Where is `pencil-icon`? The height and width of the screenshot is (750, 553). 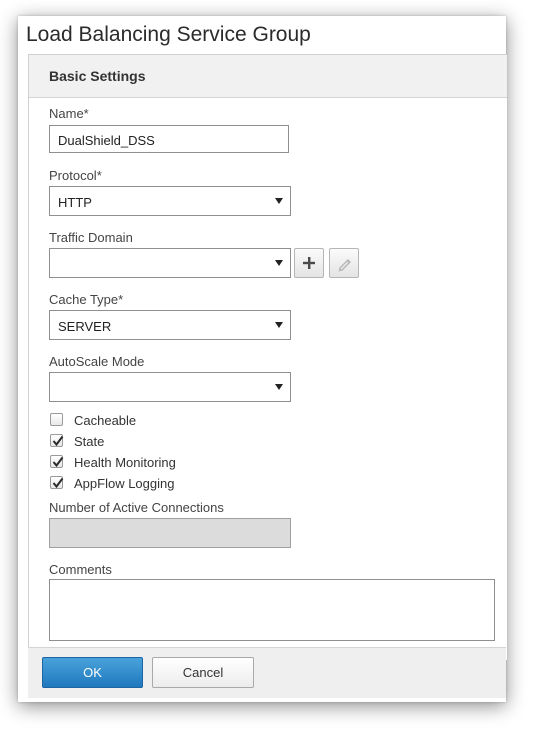 pencil-icon is located at coordinates (345, 265).